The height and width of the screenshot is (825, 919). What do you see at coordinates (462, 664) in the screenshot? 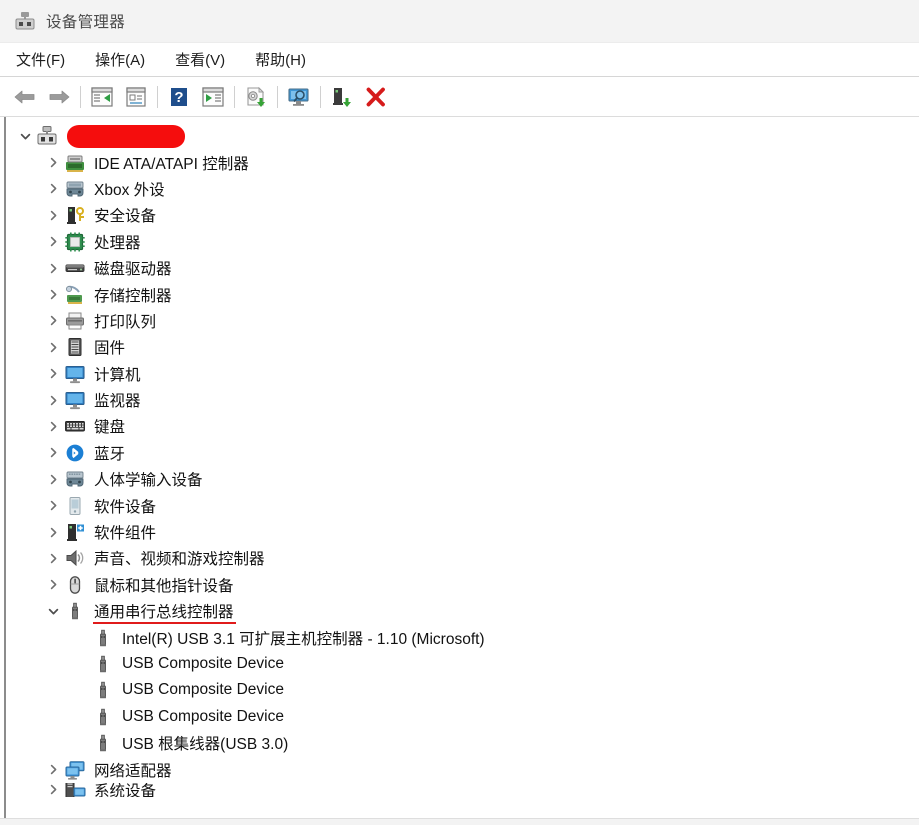
I see `tree-item-usb-composite-device-1: USB Composite Device` at bounding box center [462, 664].